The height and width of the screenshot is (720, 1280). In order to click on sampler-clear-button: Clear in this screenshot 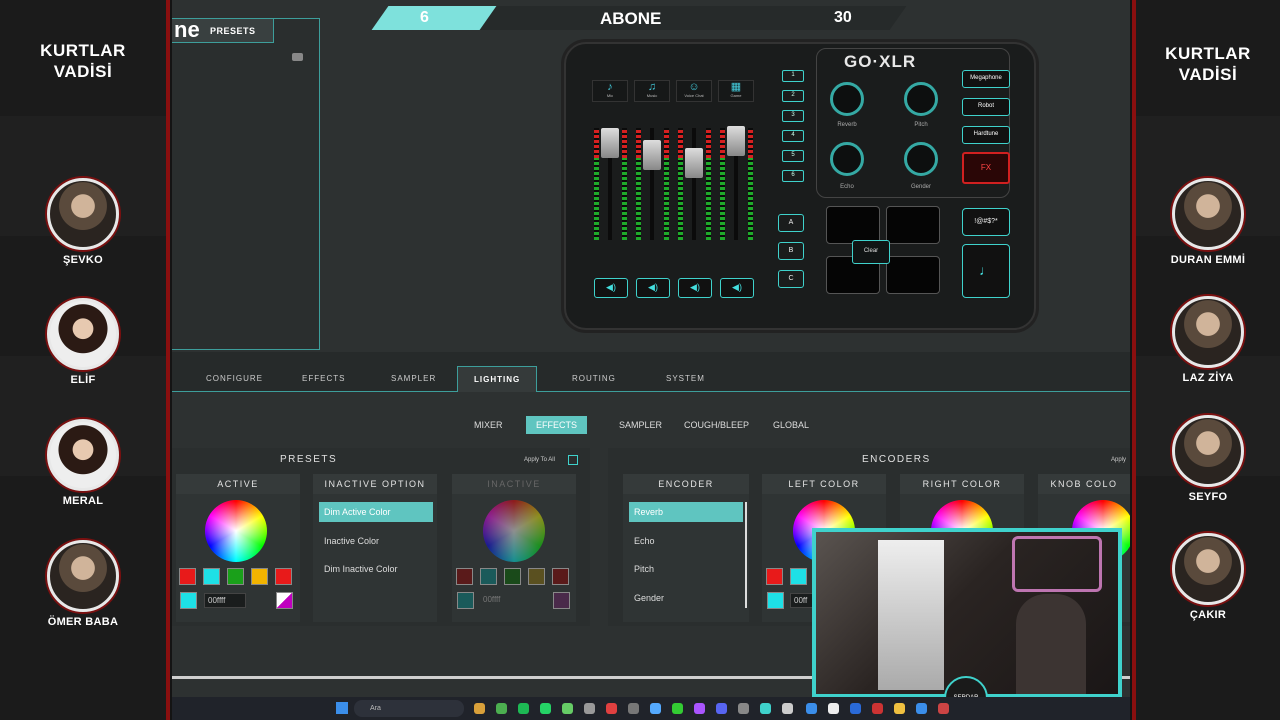, I will do `click(871, 252)`.